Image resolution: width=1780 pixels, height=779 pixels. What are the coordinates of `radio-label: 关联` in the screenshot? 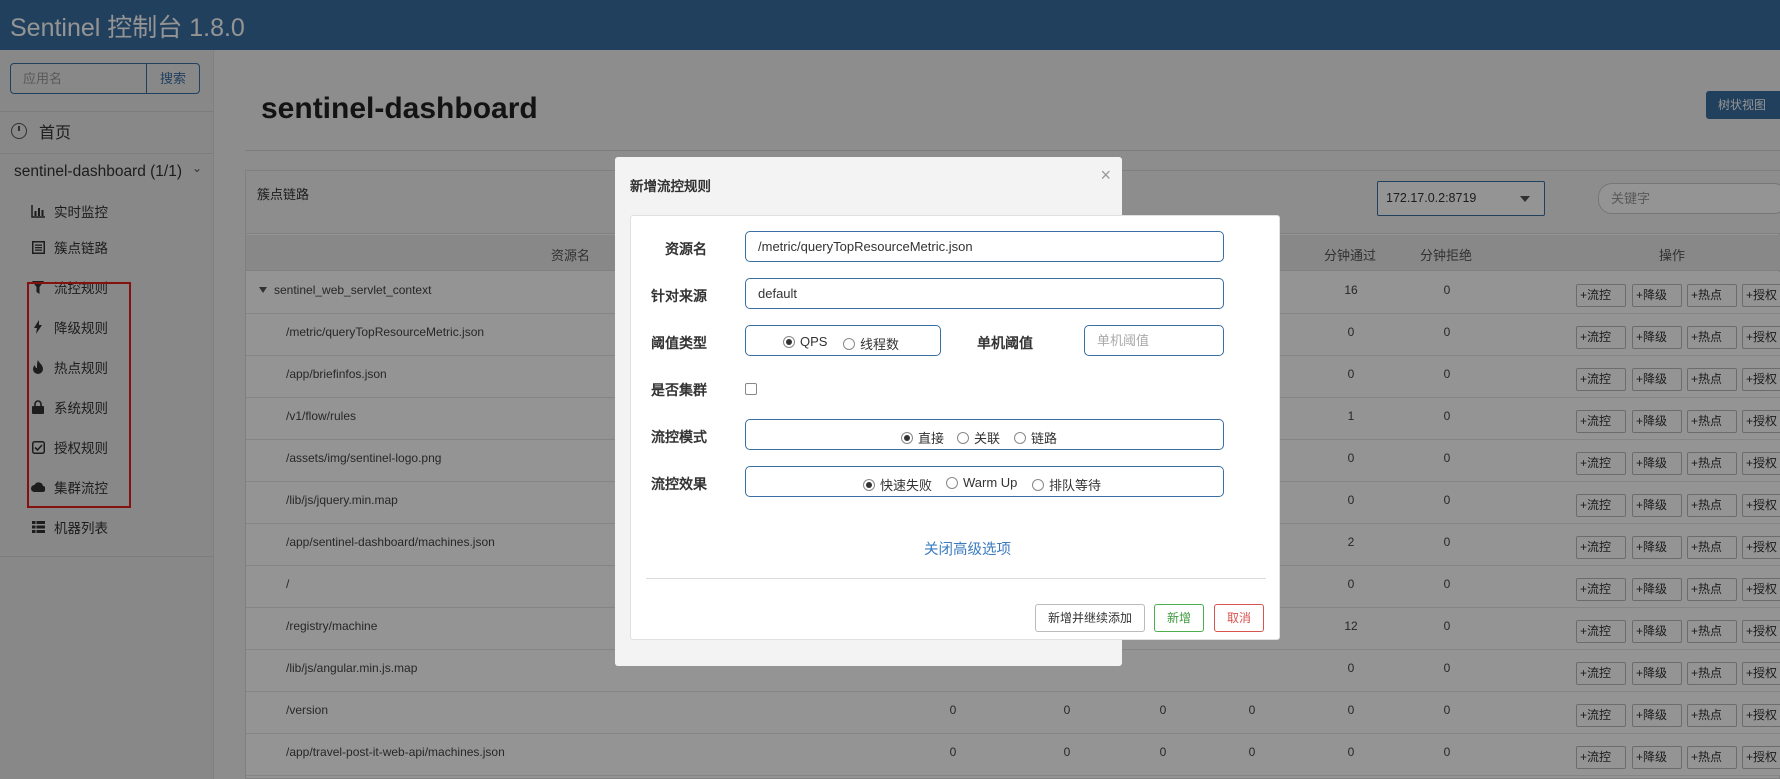 It's located at (987, 438).